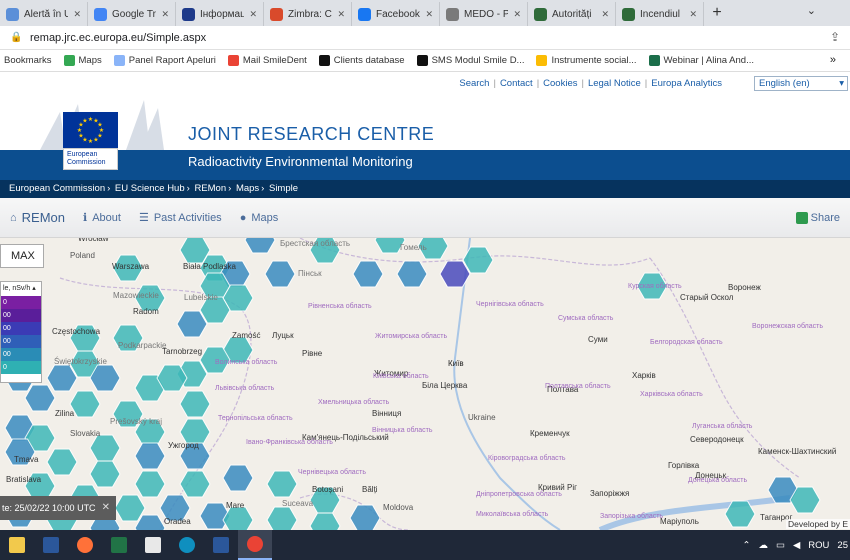  I want to click on map-place-label: Mare, so click(235, 505).